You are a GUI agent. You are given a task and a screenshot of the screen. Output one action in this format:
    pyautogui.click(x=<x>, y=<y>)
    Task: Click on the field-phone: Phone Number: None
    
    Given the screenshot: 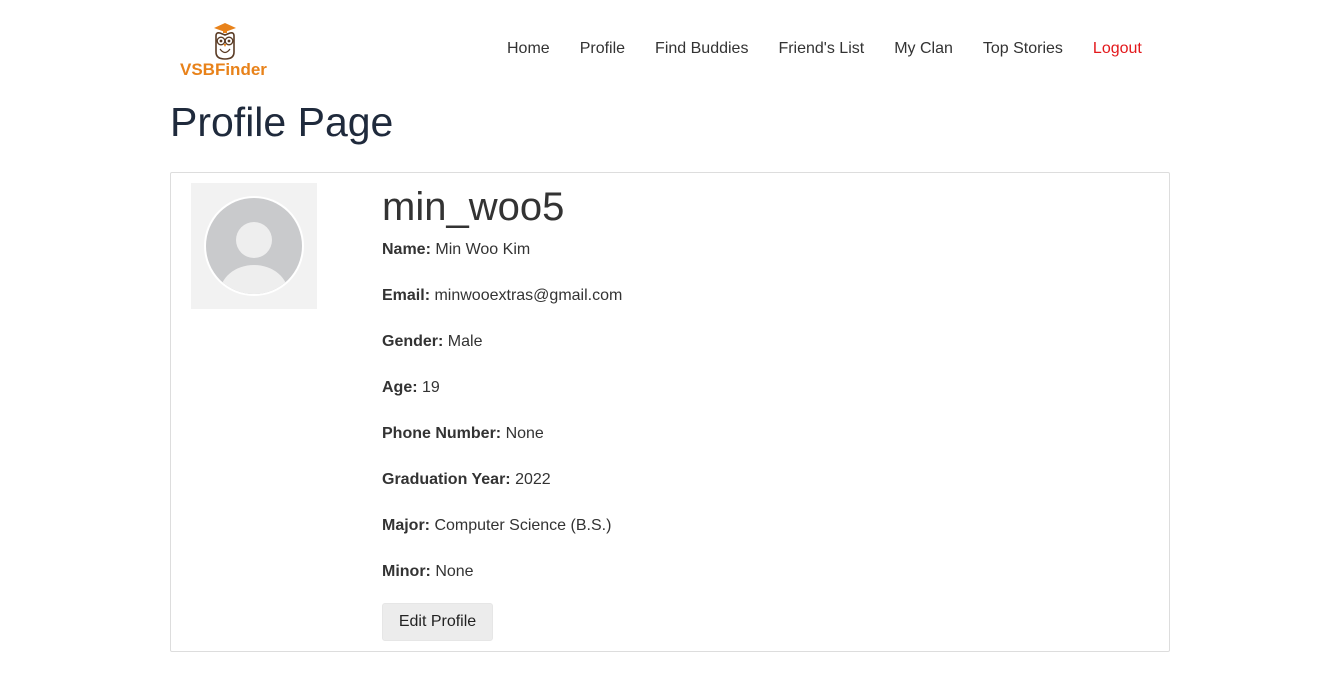 What is the action you would take?
    pyautogui.click(x=463, y=434)
    